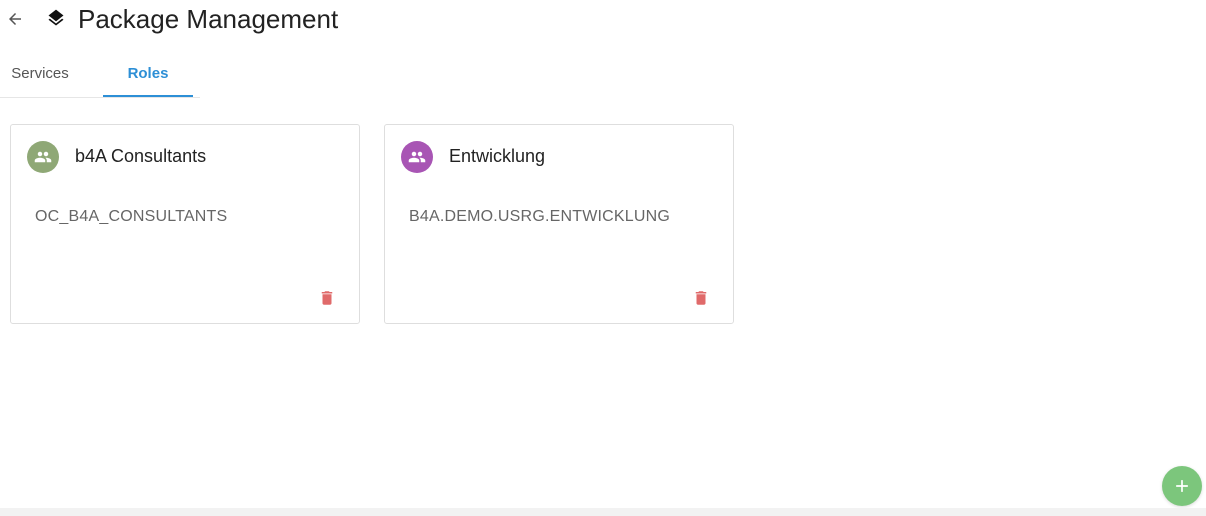 Image resolution: width=1206 pixels, height=516 pixels. I want to click on add-role-button, so click(1182, 486).